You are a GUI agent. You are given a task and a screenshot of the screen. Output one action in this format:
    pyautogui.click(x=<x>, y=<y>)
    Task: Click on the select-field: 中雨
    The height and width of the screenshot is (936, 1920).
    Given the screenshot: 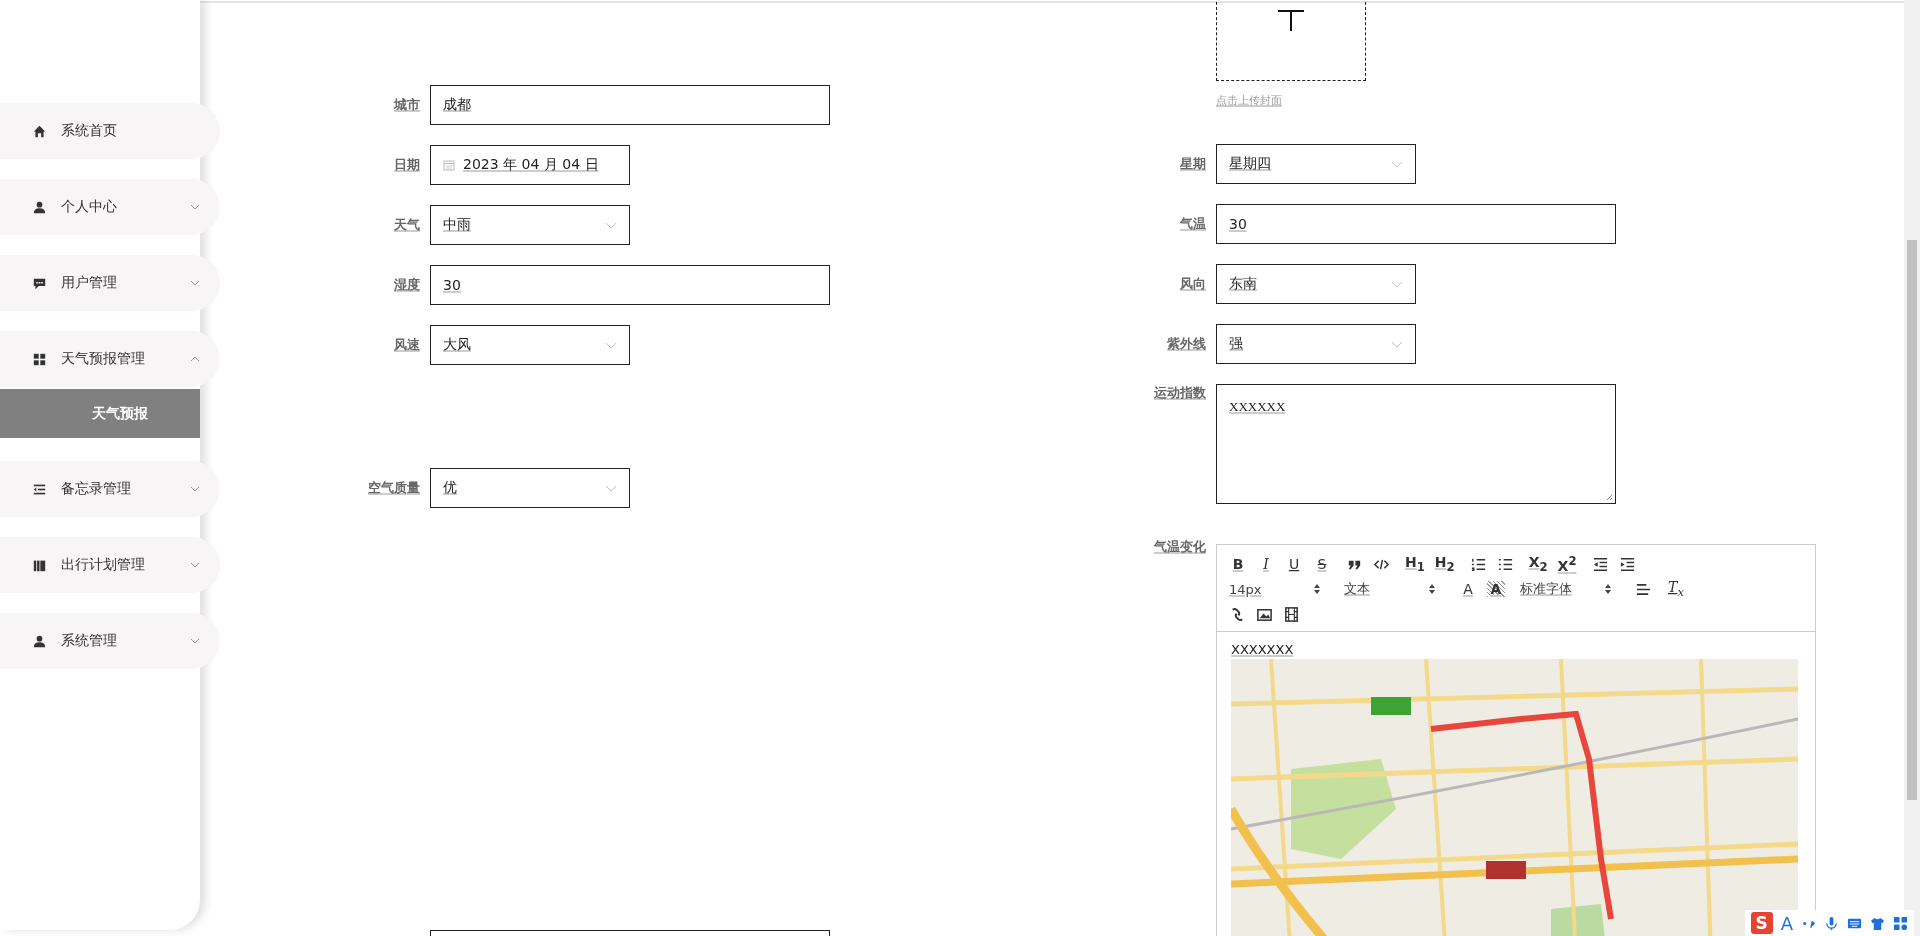 What is the action you would take?
    pyautogui.click(x=530, y=225)
    